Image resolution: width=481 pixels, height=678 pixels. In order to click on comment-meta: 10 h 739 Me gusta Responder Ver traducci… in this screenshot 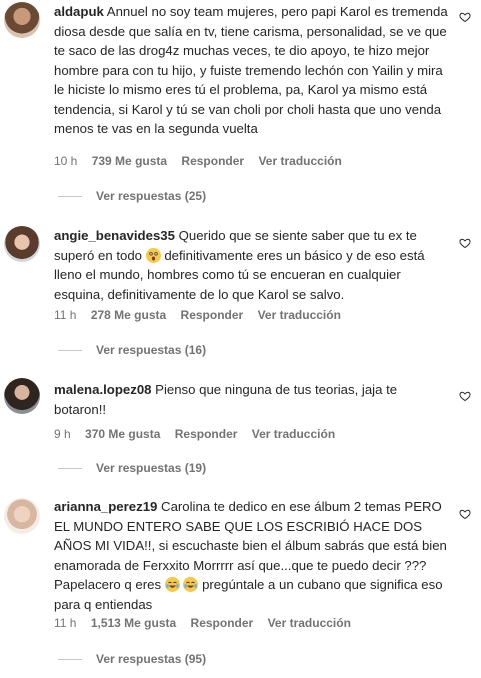, I will do `click(203, 161)`.